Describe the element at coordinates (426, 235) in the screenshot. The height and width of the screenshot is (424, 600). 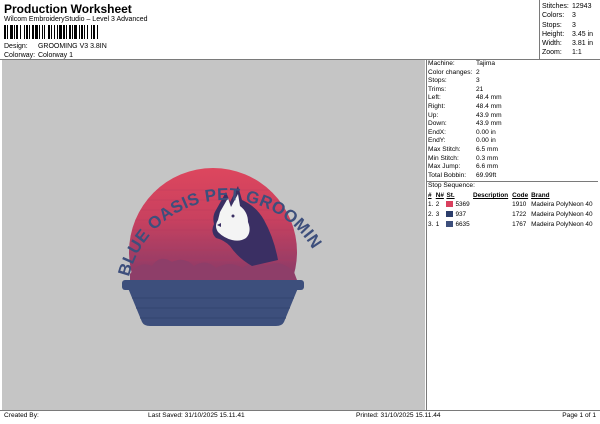
I see `panel-divider` at that location.